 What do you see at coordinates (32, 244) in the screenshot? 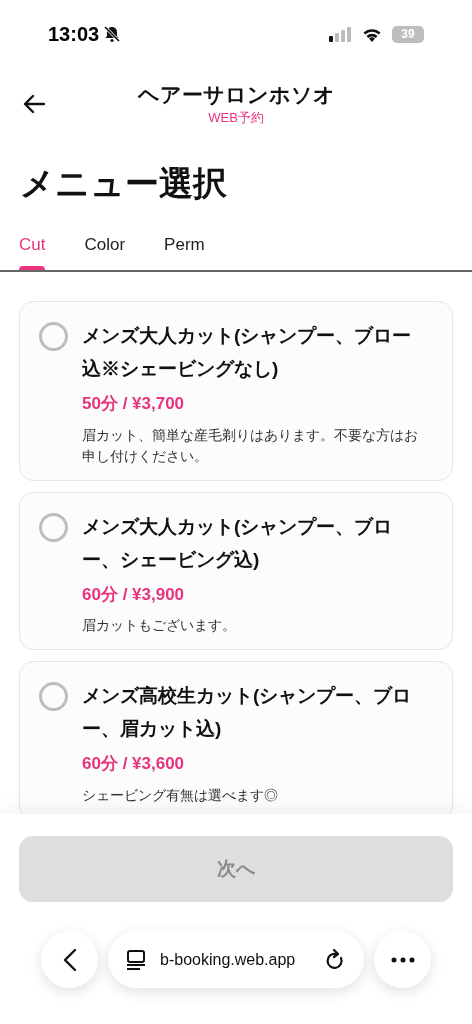
I see `tab: Cut` at bounding box center [32, 244].